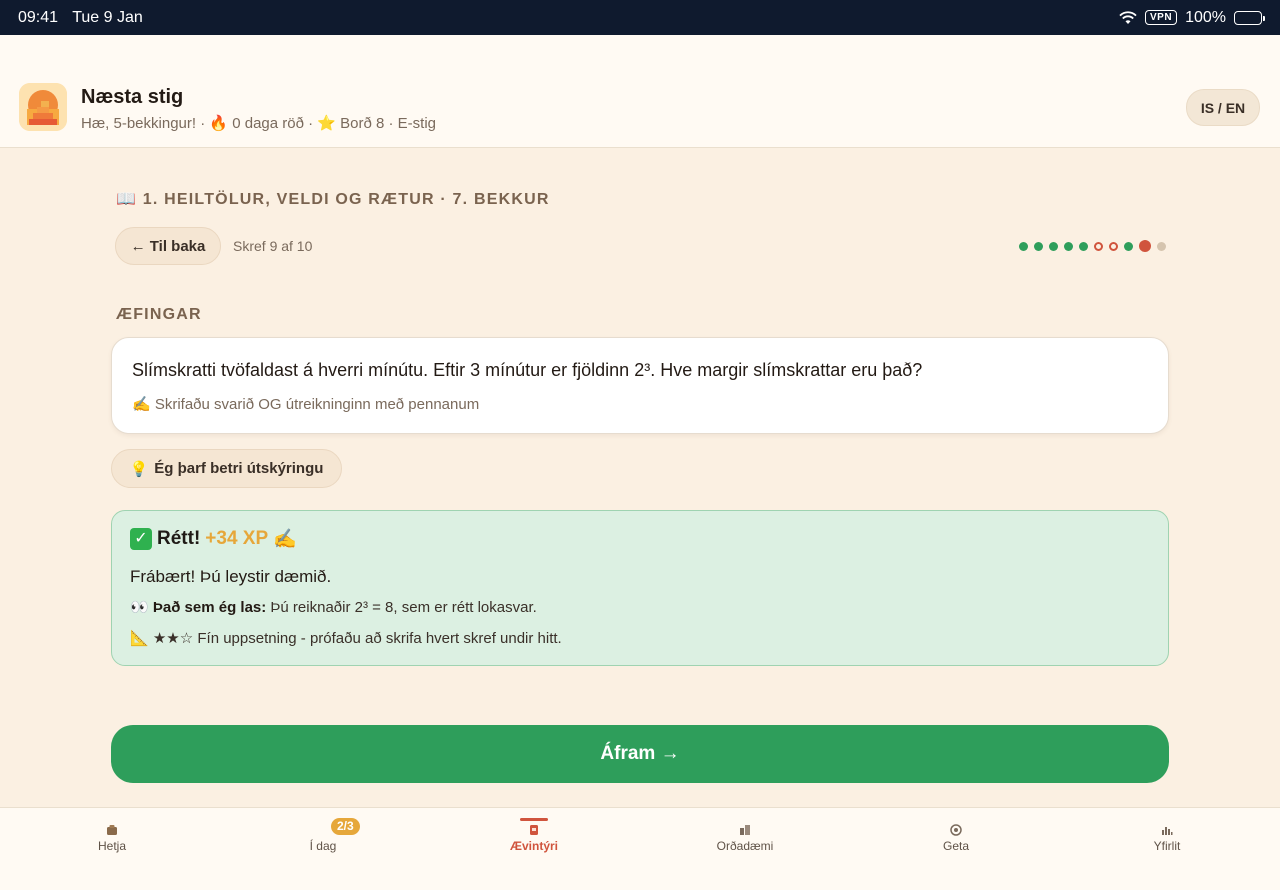 The image size is (1280, 890). Describe the element at coordinates (273, 246) in the screenshot. I see `step-counter: Skref 9 af 10` at that location.